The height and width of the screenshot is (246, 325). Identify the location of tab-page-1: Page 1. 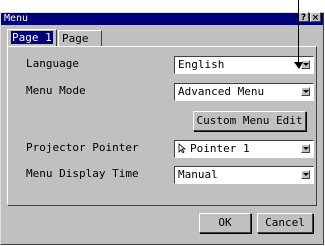
(32, 37).